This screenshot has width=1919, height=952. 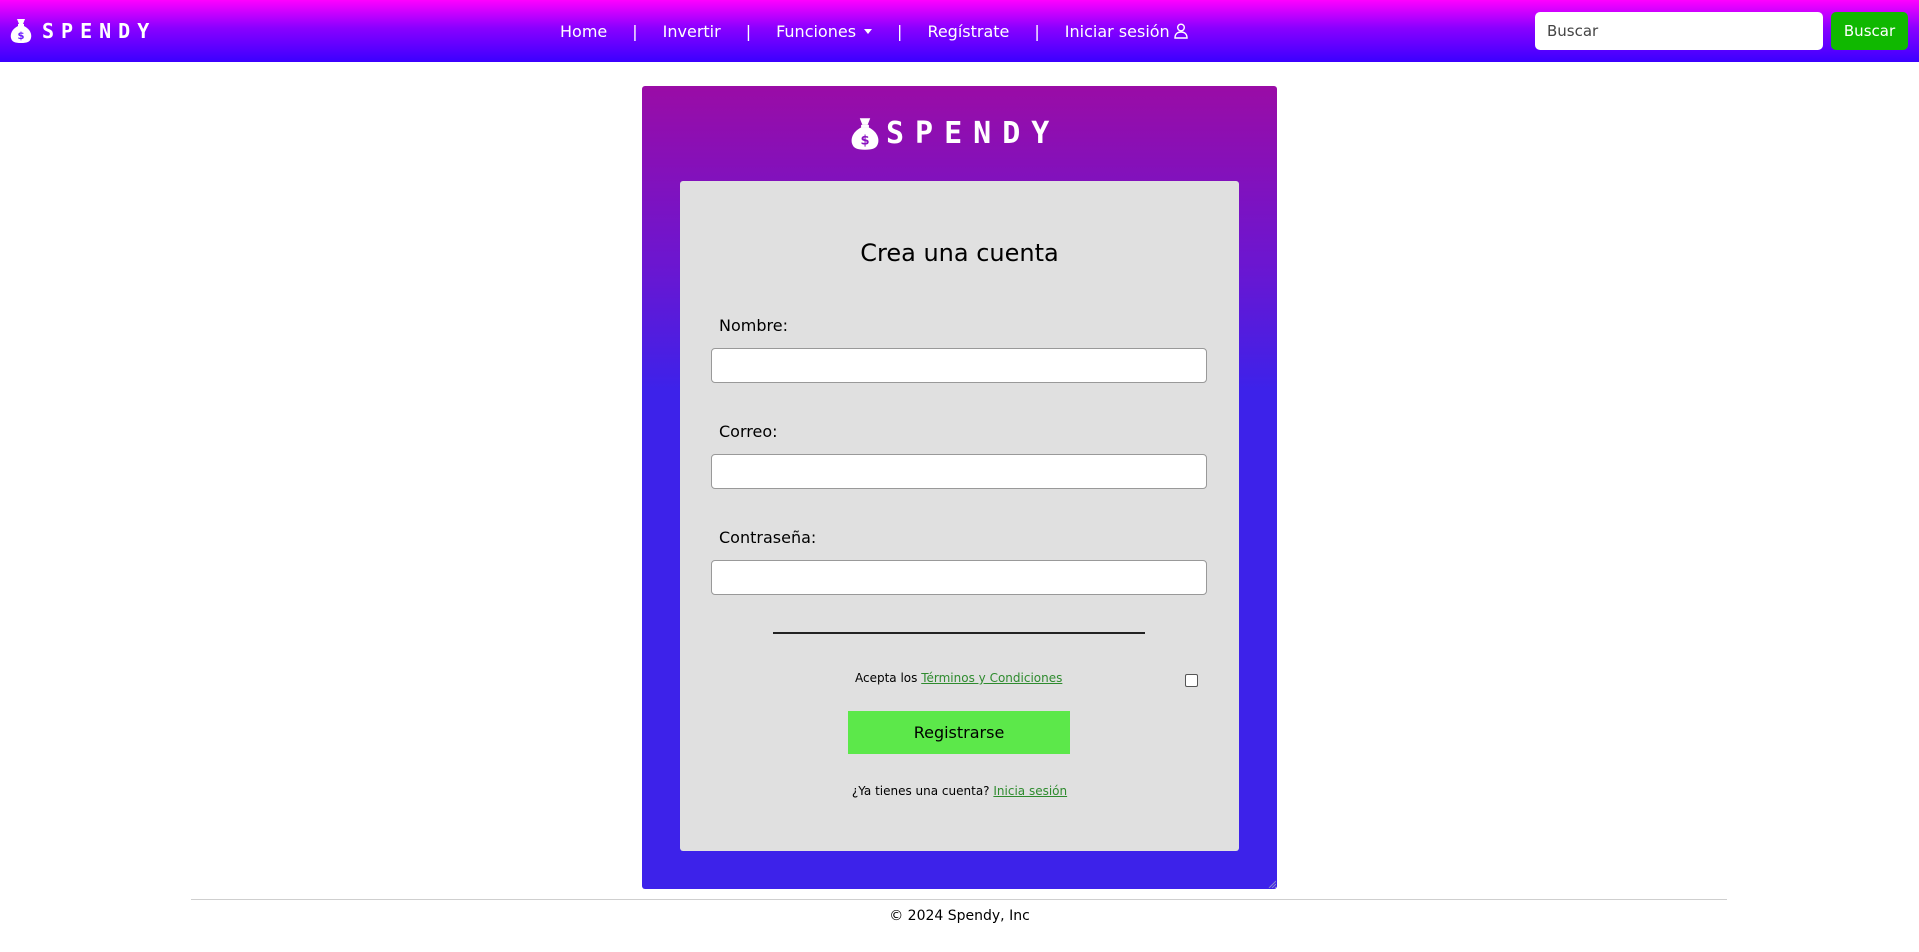 I want to click on email-label: Correo:, so click(x=748, y=431).